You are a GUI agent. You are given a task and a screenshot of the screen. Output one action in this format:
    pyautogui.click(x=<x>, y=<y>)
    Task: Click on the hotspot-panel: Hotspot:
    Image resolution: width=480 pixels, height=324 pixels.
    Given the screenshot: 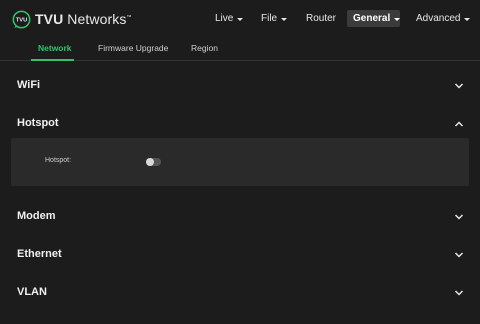 What is the action you would take?
    pyautogui.click(x=240, y=162)
    